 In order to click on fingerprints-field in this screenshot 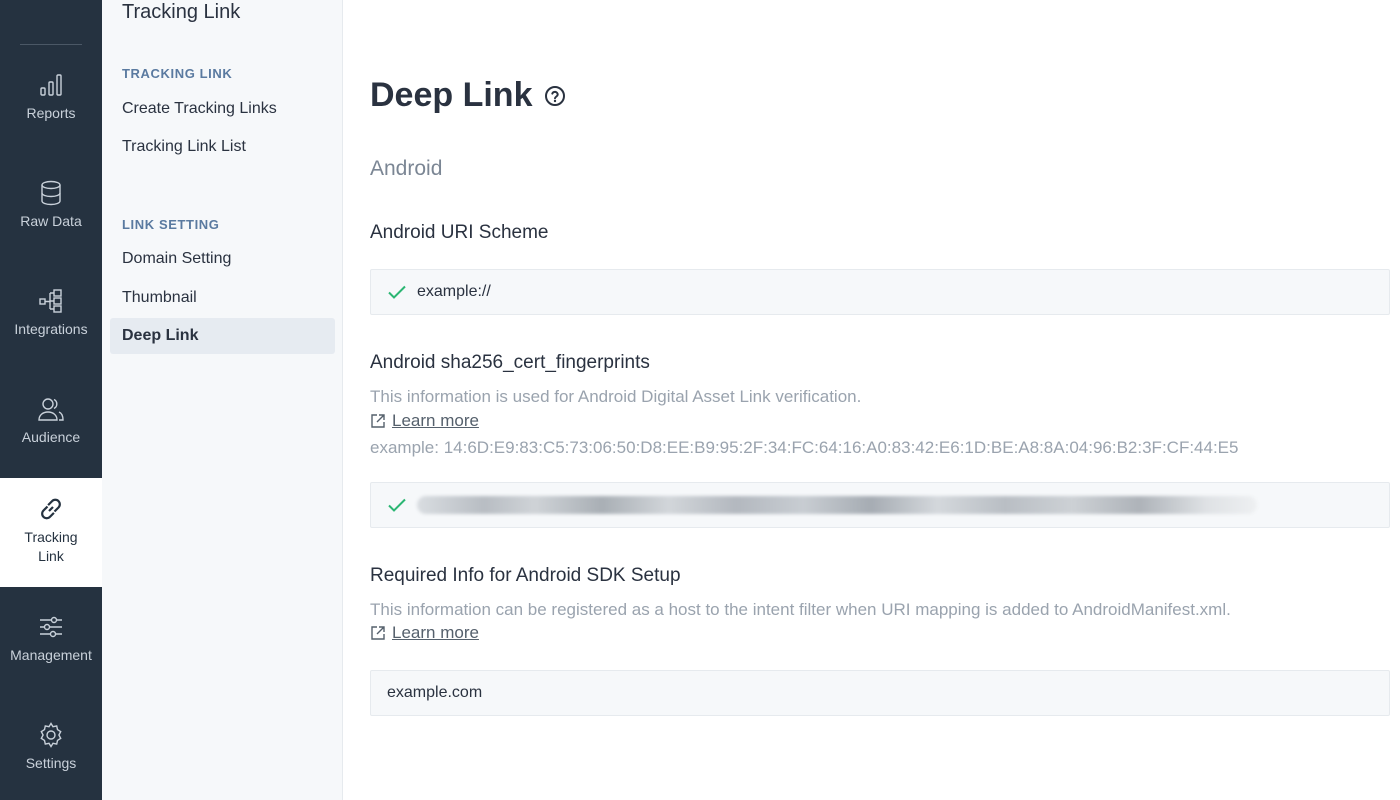, I will do `click(880, 505)`.